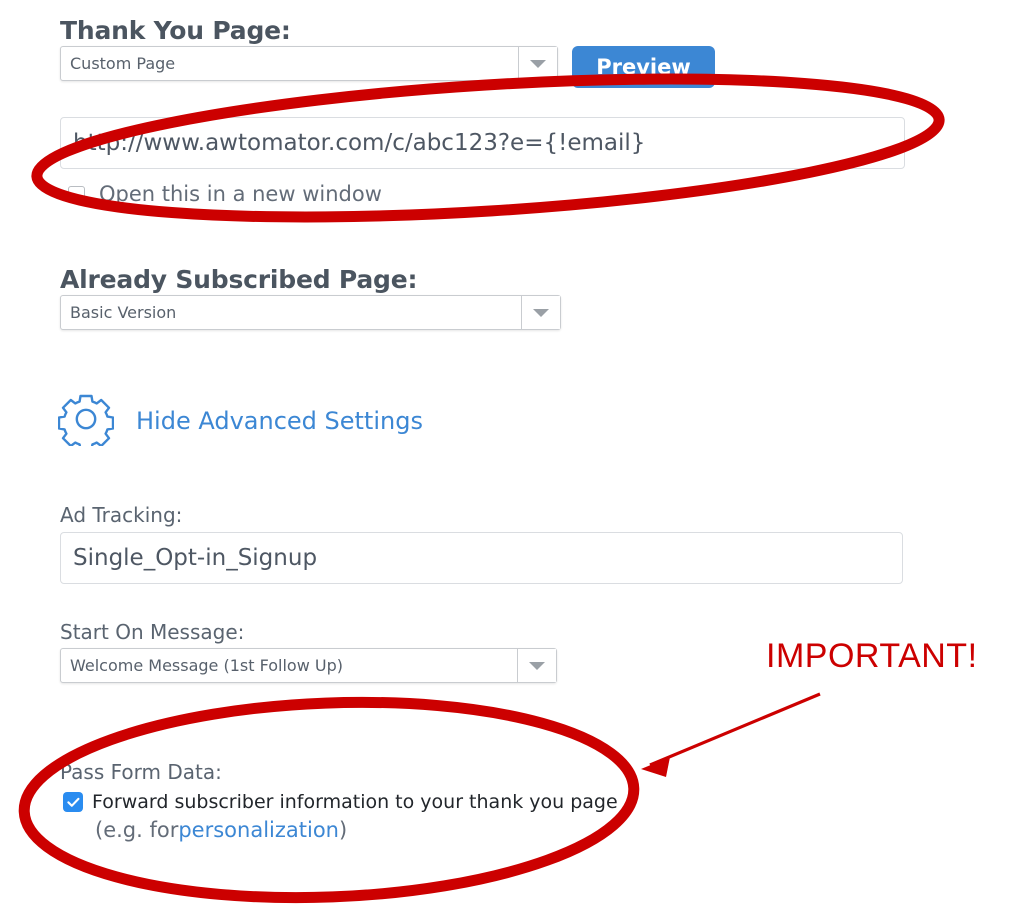  Describe the element at coordinates (655, 767) in the screenshot. I see `important-arrow-head` at that location.